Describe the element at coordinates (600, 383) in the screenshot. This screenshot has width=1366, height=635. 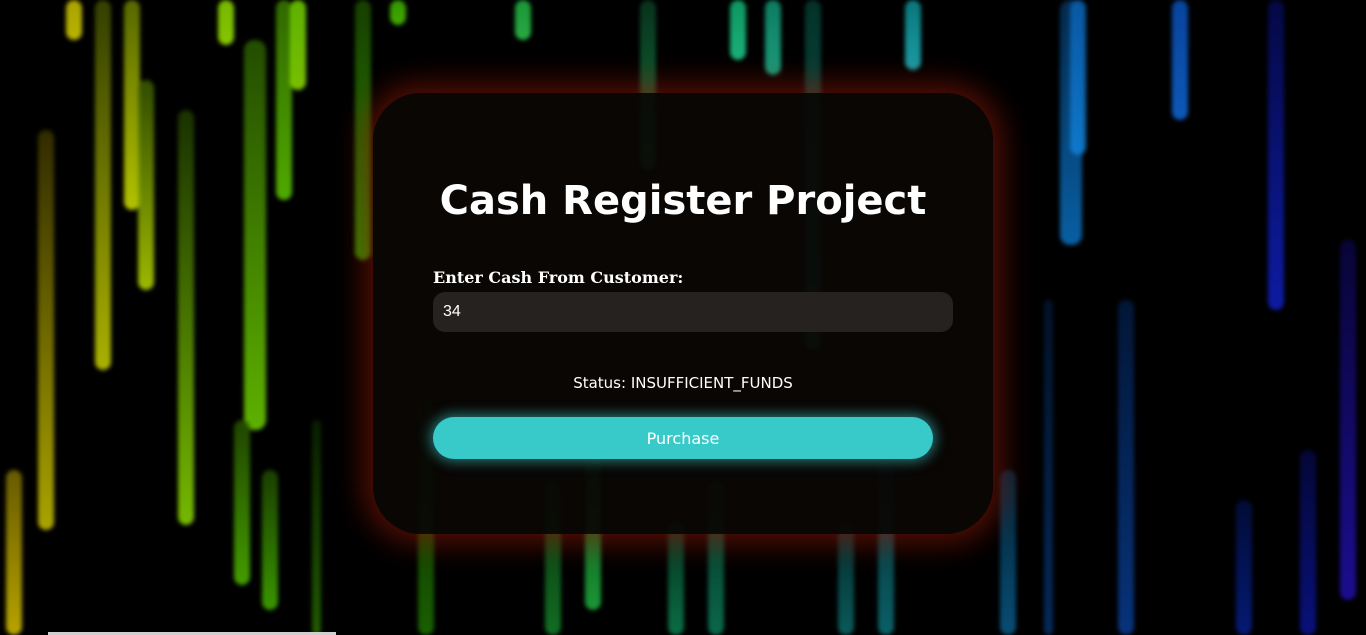
I see `status-label: Status:` at that location.